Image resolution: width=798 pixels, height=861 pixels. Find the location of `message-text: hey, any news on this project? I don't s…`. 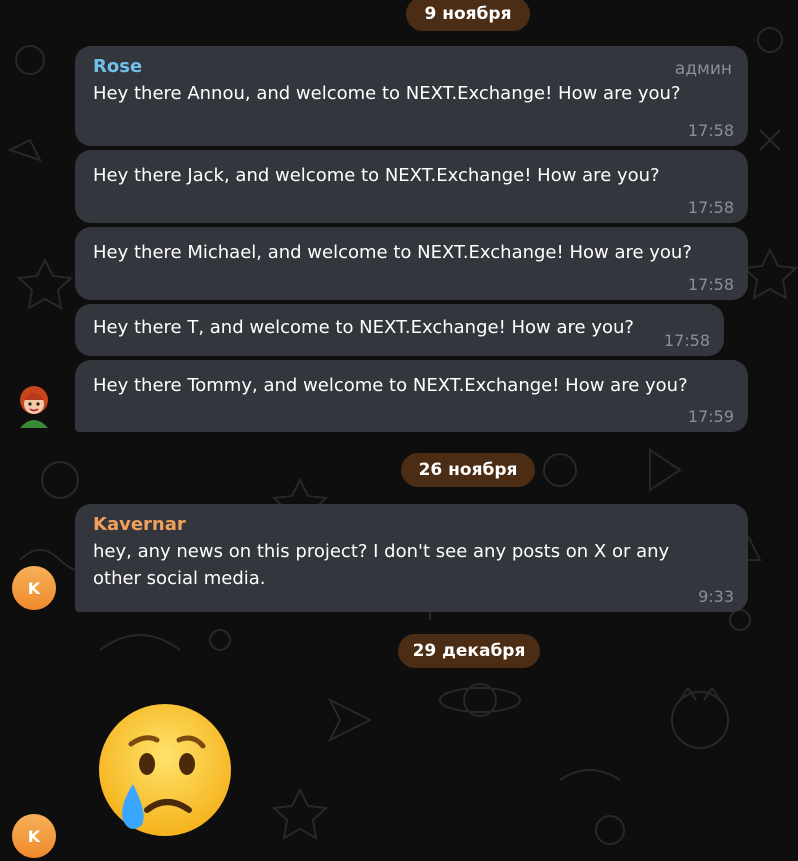

message-text: hey, any news on this project? I don't s… is located at coordinates (381, 565).